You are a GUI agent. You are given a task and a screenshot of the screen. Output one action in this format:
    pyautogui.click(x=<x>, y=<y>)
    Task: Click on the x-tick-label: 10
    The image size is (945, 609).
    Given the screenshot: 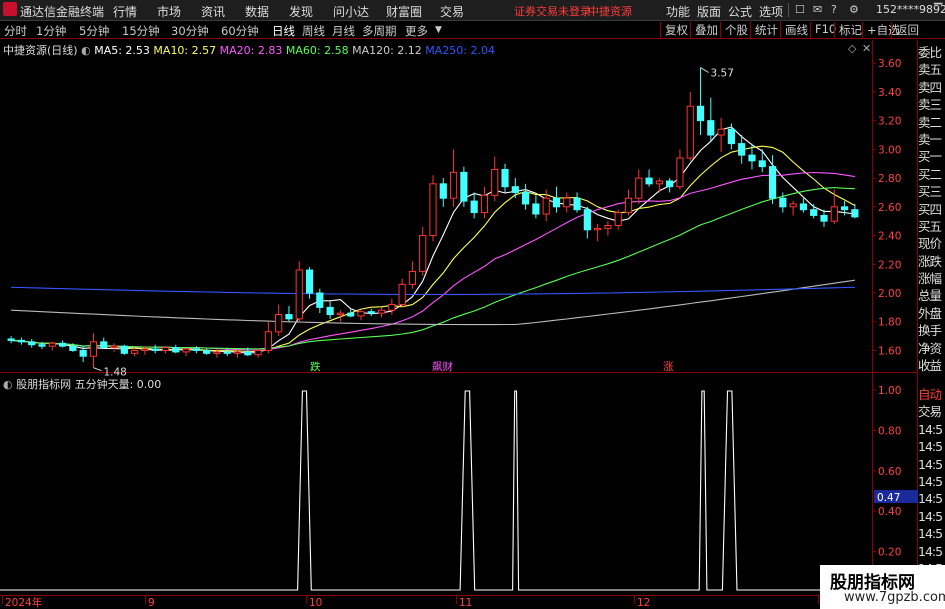 What is the action you would take?
    pyautogui.click(x=315, y=603)
    